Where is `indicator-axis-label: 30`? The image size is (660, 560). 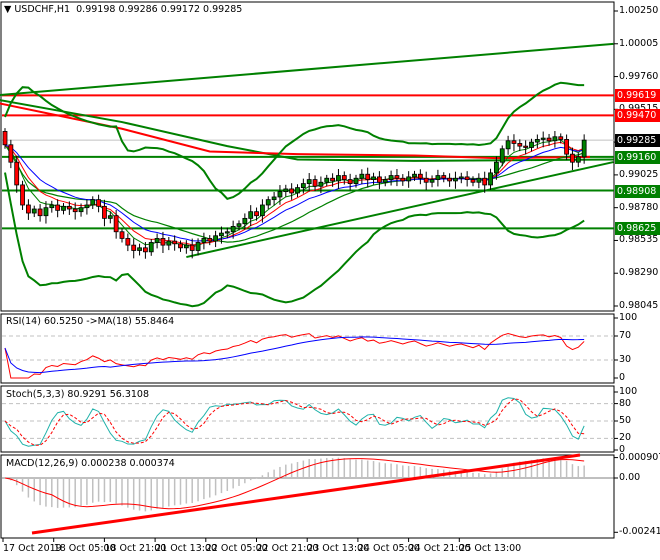
indicator-axis-label: 30 is located at coordinates (625, 359).